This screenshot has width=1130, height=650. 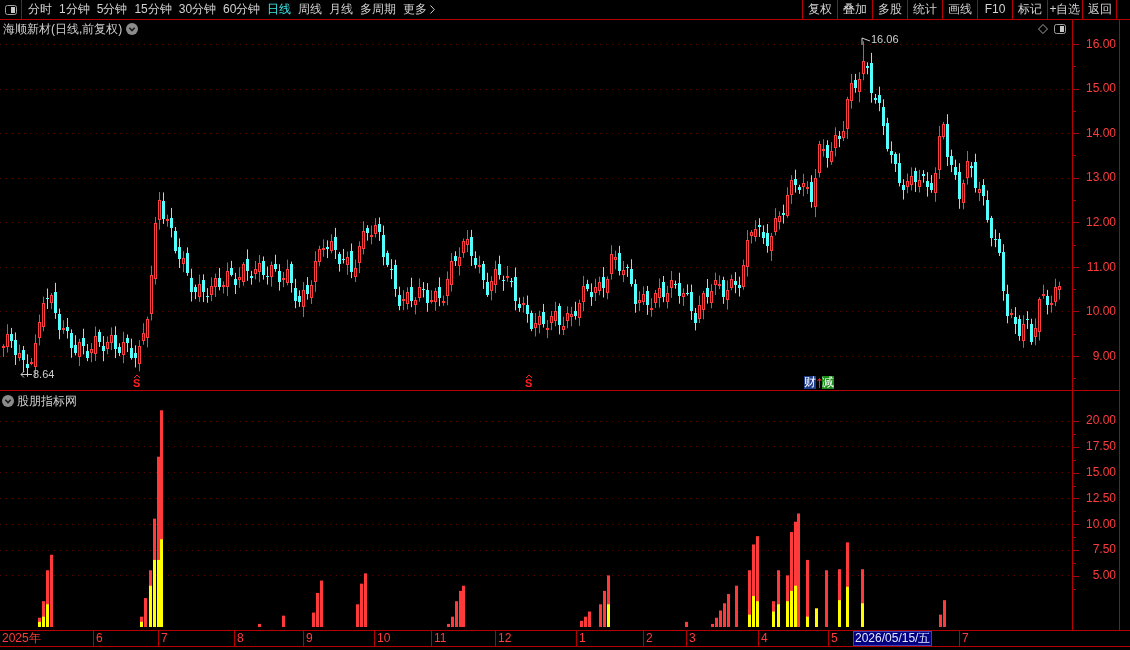 I want to click on axis-label: 12.50, so click(x=1100, y=498).